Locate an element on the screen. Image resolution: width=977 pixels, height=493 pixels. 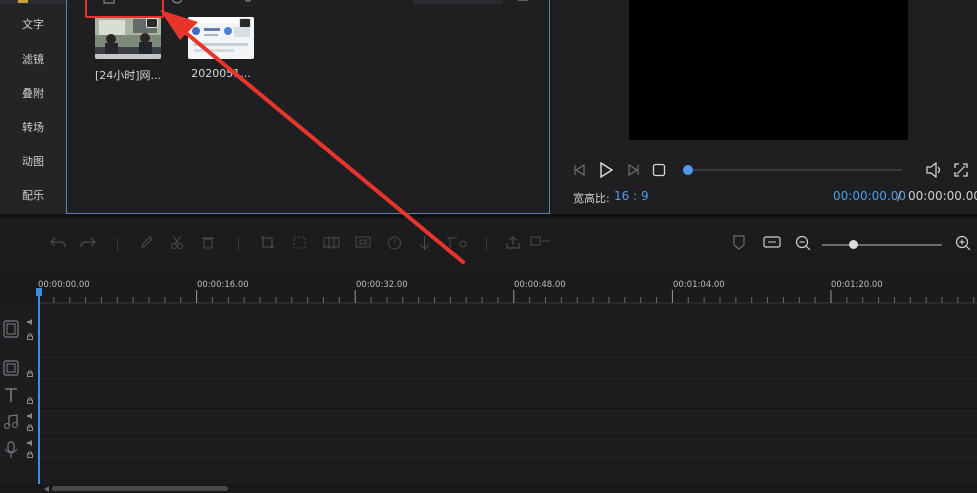
scroll-left-icon is located at coordinates (46, 489).